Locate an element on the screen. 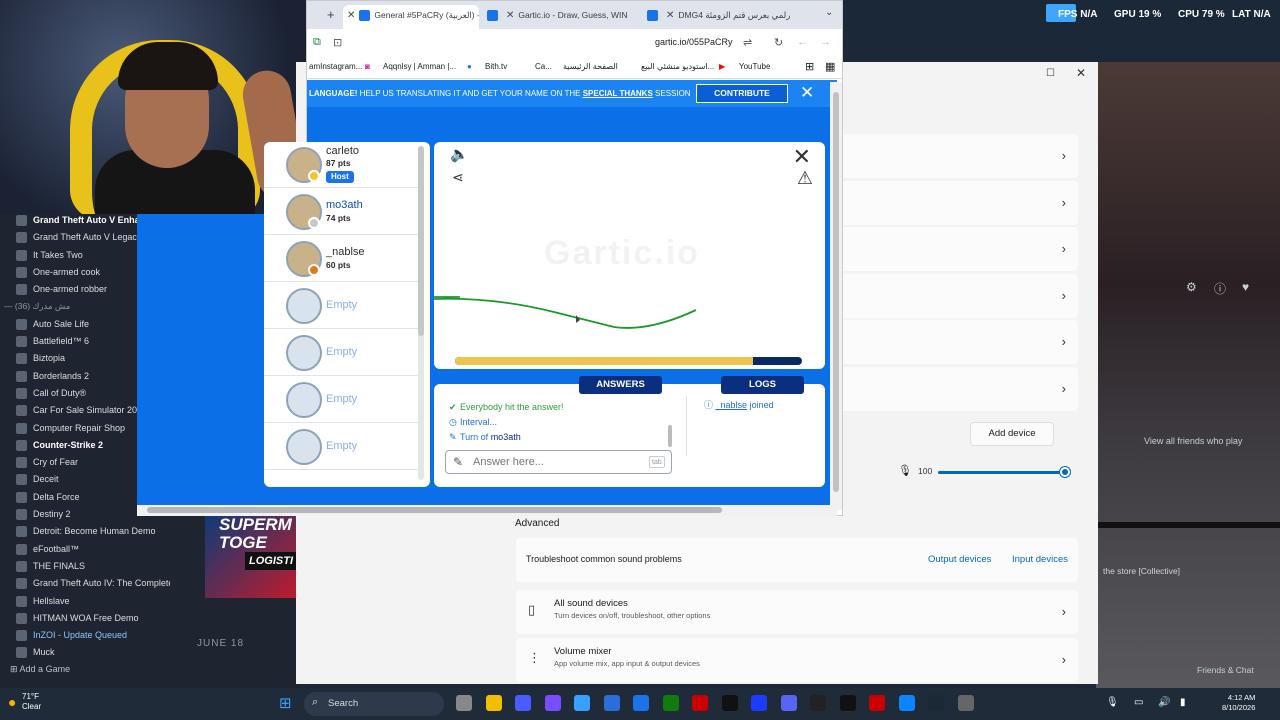 The width and height of the screenshot is (1280, 720). volume-slider-thumb is located at coordinates (1065, 472).